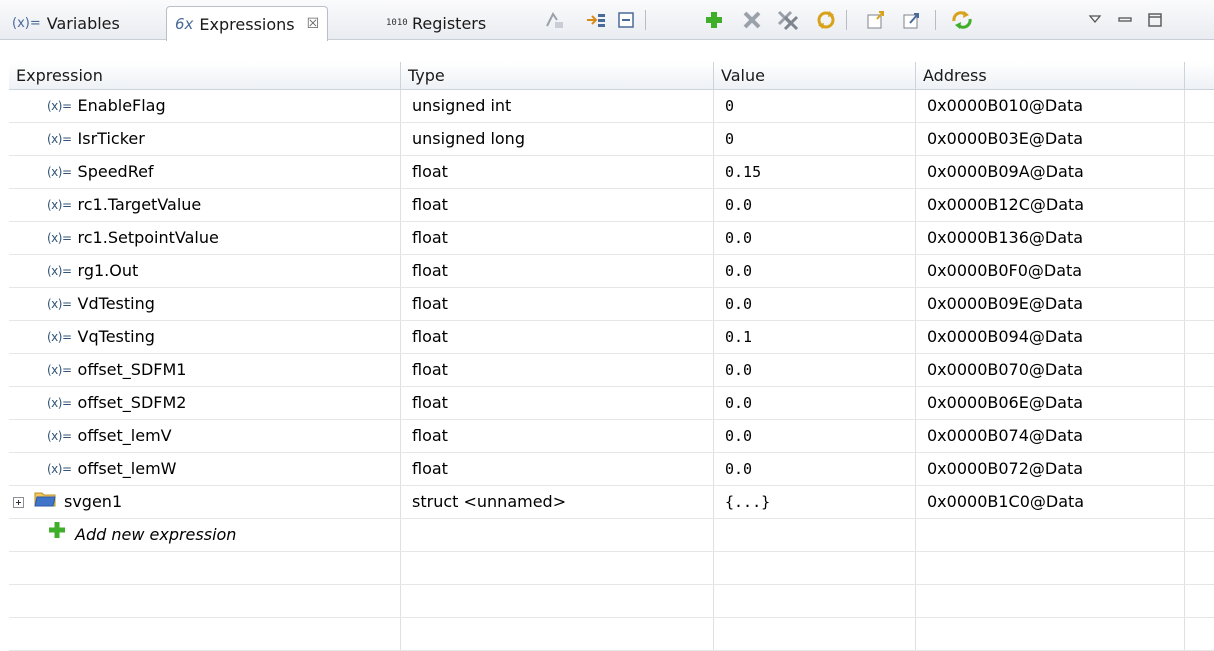 The image size is (1214, 651). What do you see at coordinates (205, 436) in the screenshot?
I see `expression-cell: (x)= offset_lemV` at bounding box center [205, 436].